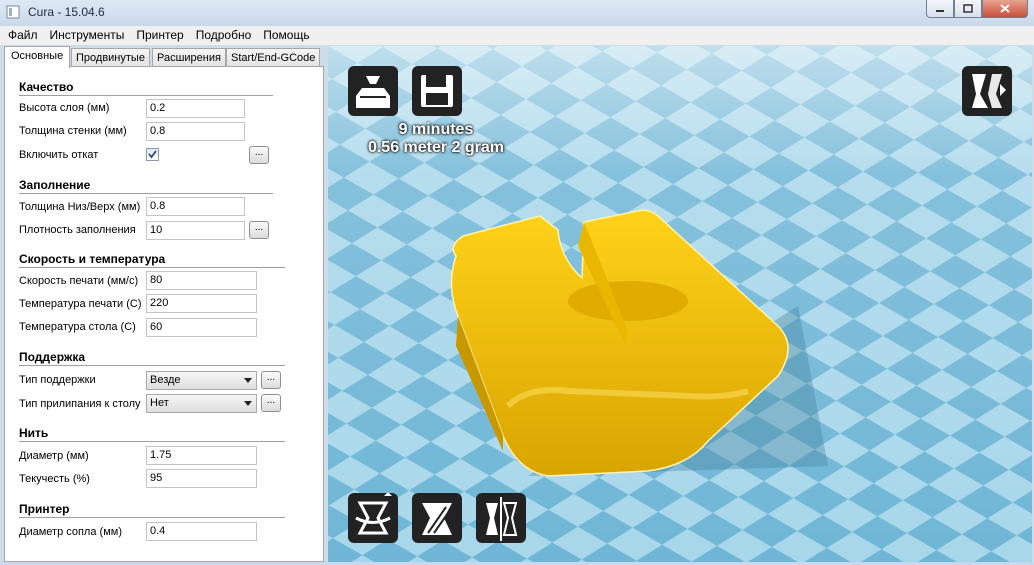 Image resolution: width=1034 pixels, height=565 pixels. What do you see at coordinates (195, 206) in the screenshot?
I see `bottom-top-thickness-input: 0.8` at bounding box center [195, 206].